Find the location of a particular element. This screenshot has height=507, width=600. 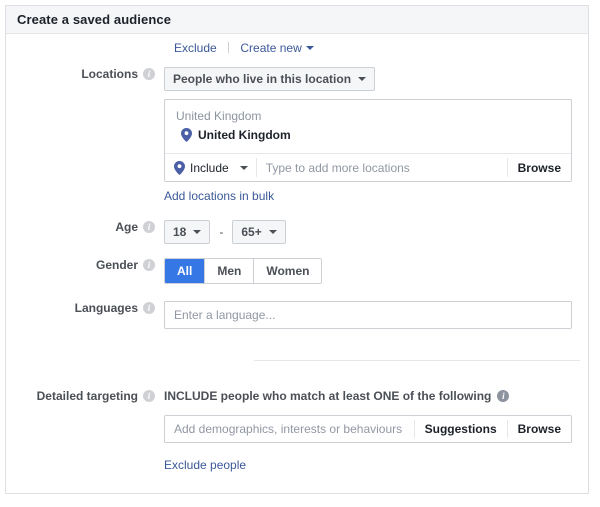

locations-input-row: Include Browse is located at coordinates (368, 167).